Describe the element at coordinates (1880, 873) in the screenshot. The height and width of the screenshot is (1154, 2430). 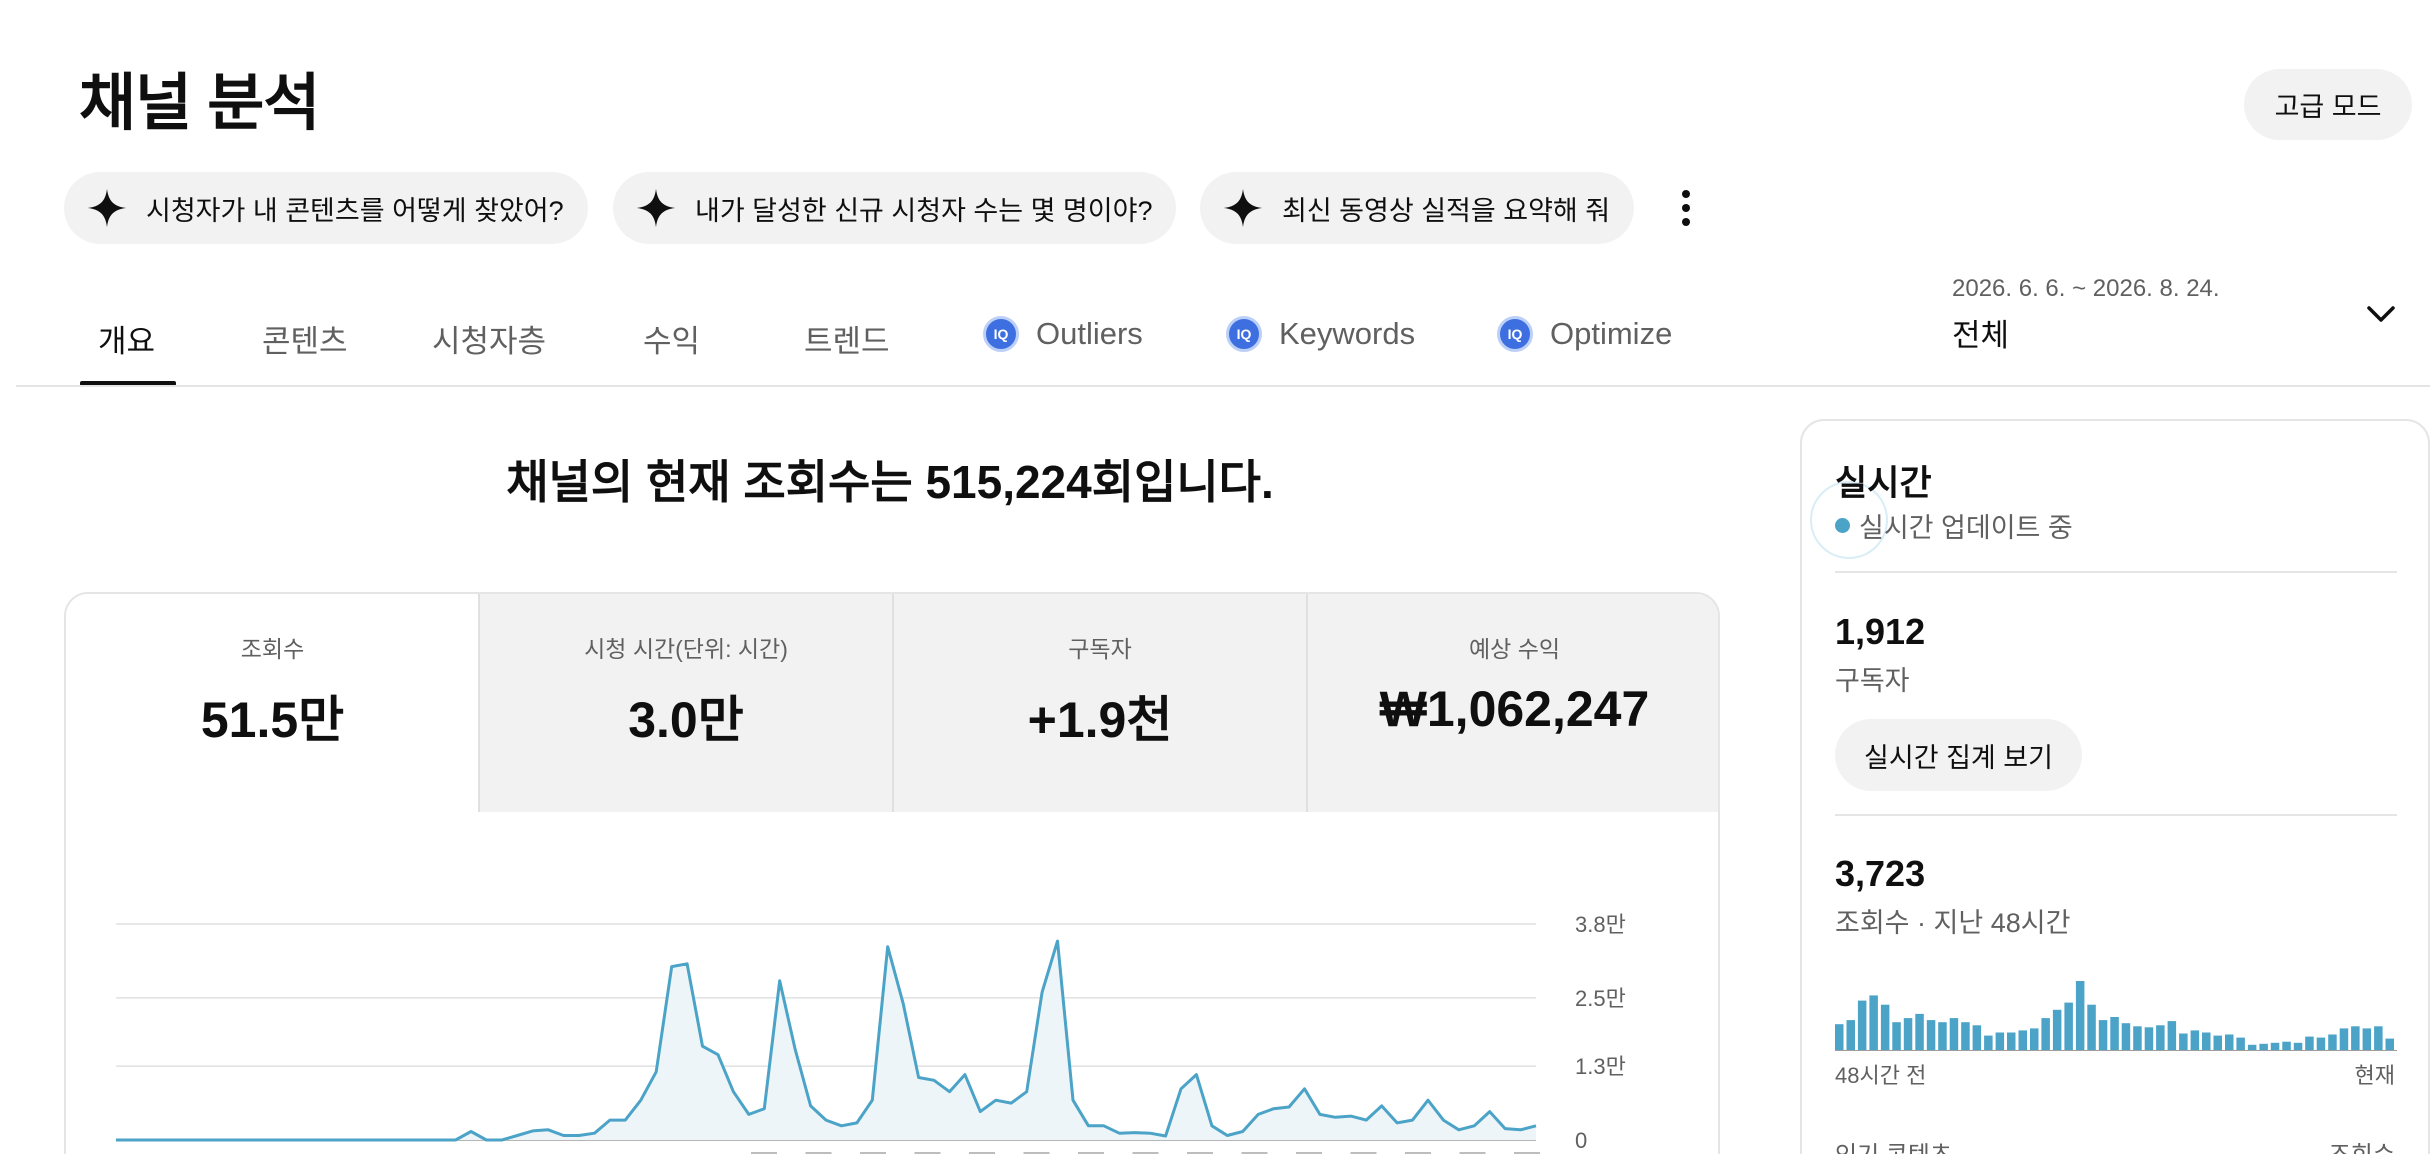
I see `realtime-views-value: 3,723` at that location.